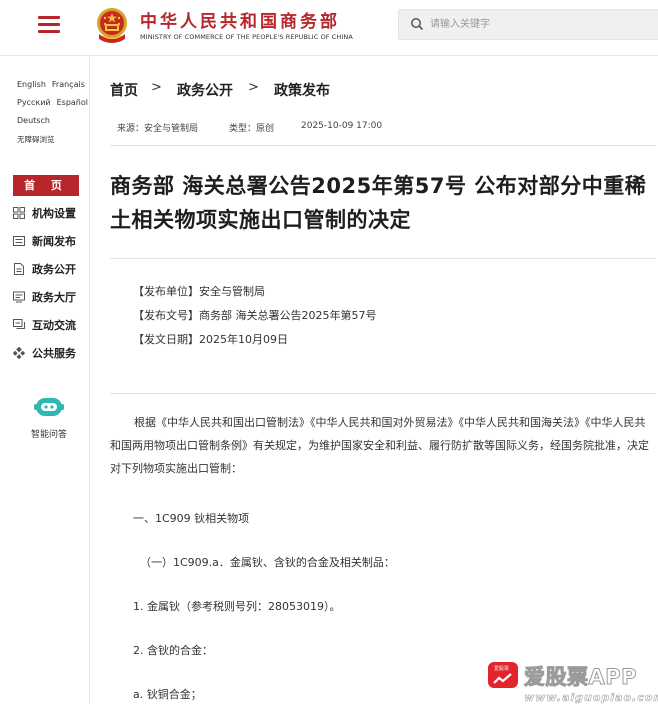 The image size is (658, 704). Describe the element at coordinates (252, 129) in the screenshot. I see `meta-type: 类型：原创` at that location.